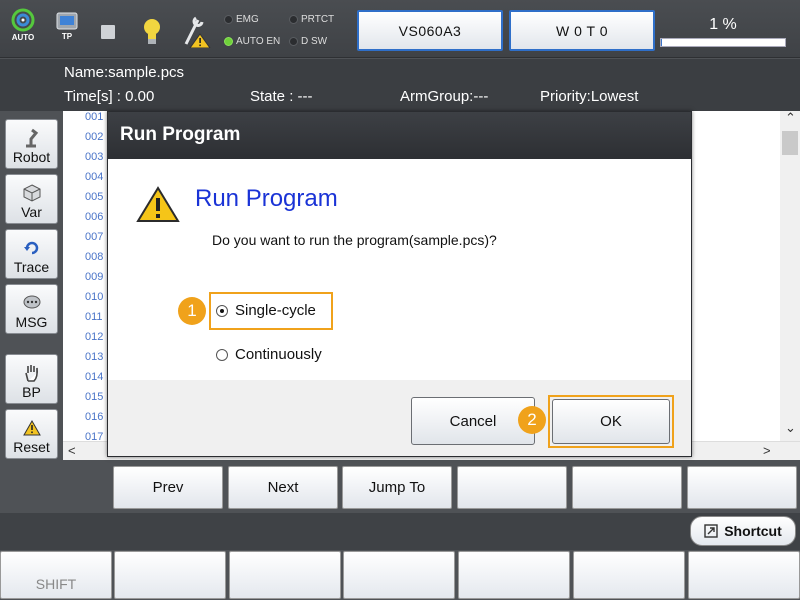 This screenshot has width=800, height=600. I want to click on shortcut-label: Shortcut, so click(753, 531).